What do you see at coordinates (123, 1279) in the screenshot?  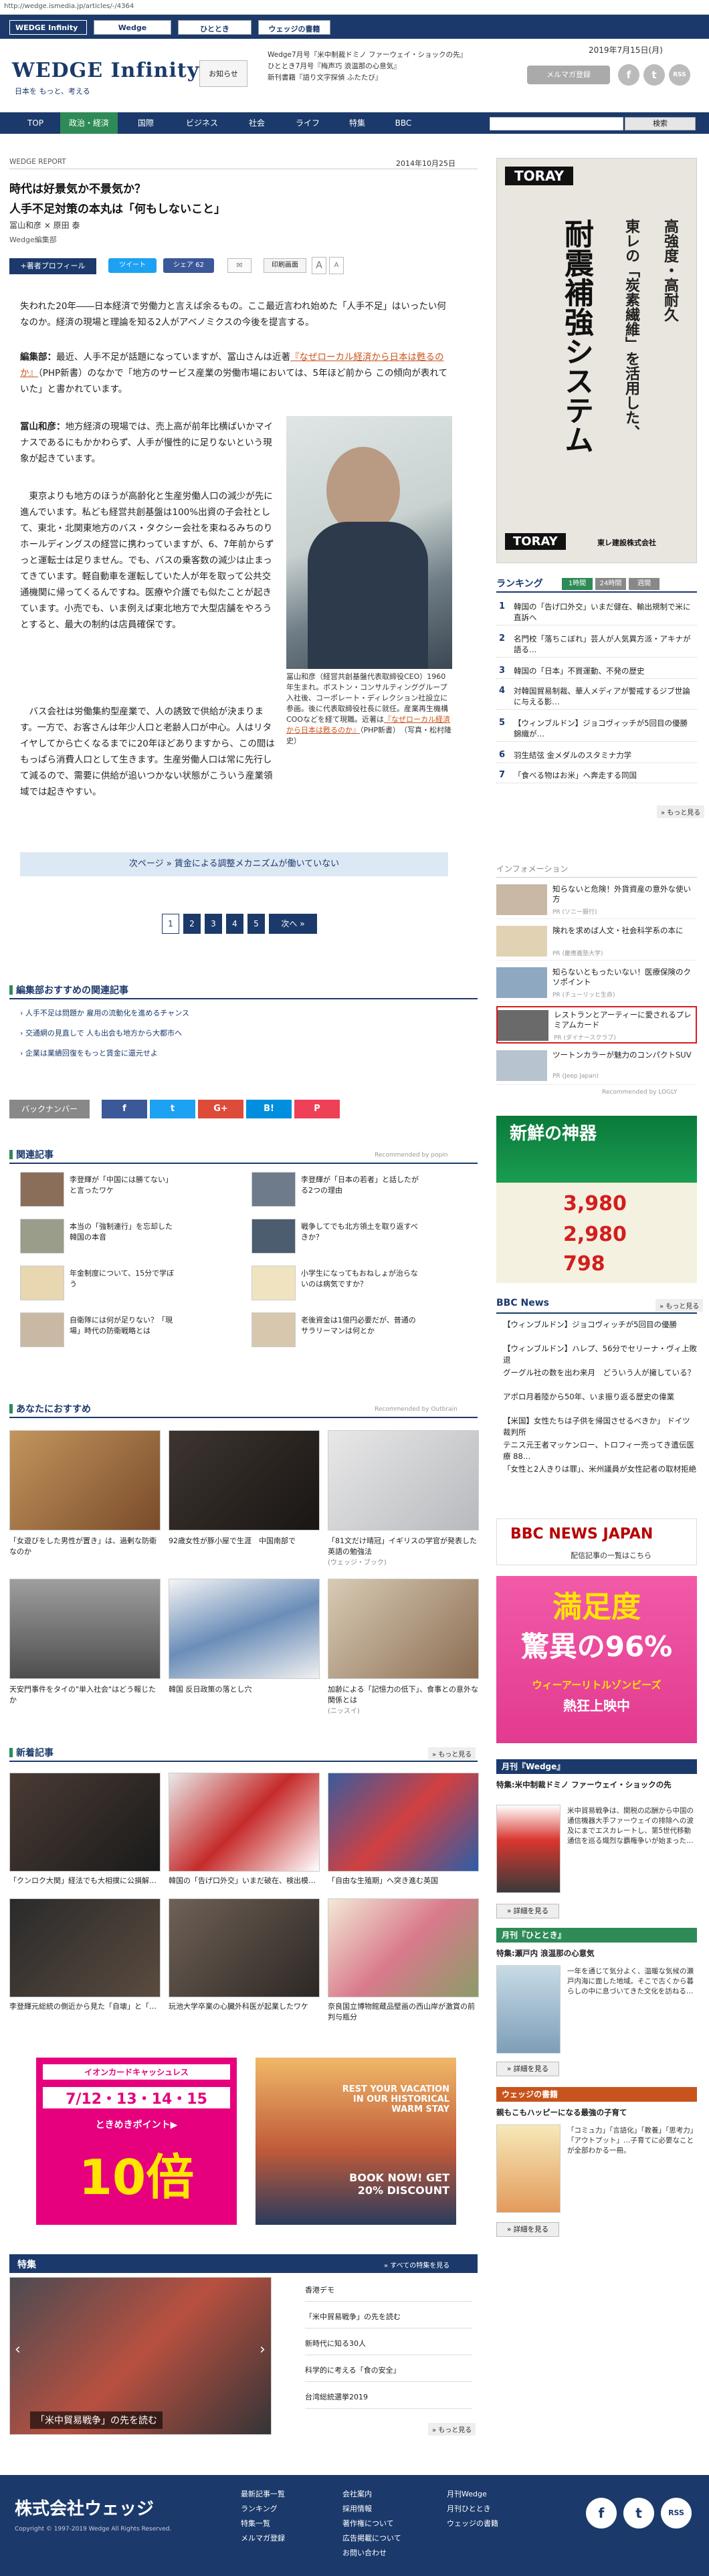 I see `related-item: 年金制度について、15分で学ぼう` at bounding box center [123, 1279].